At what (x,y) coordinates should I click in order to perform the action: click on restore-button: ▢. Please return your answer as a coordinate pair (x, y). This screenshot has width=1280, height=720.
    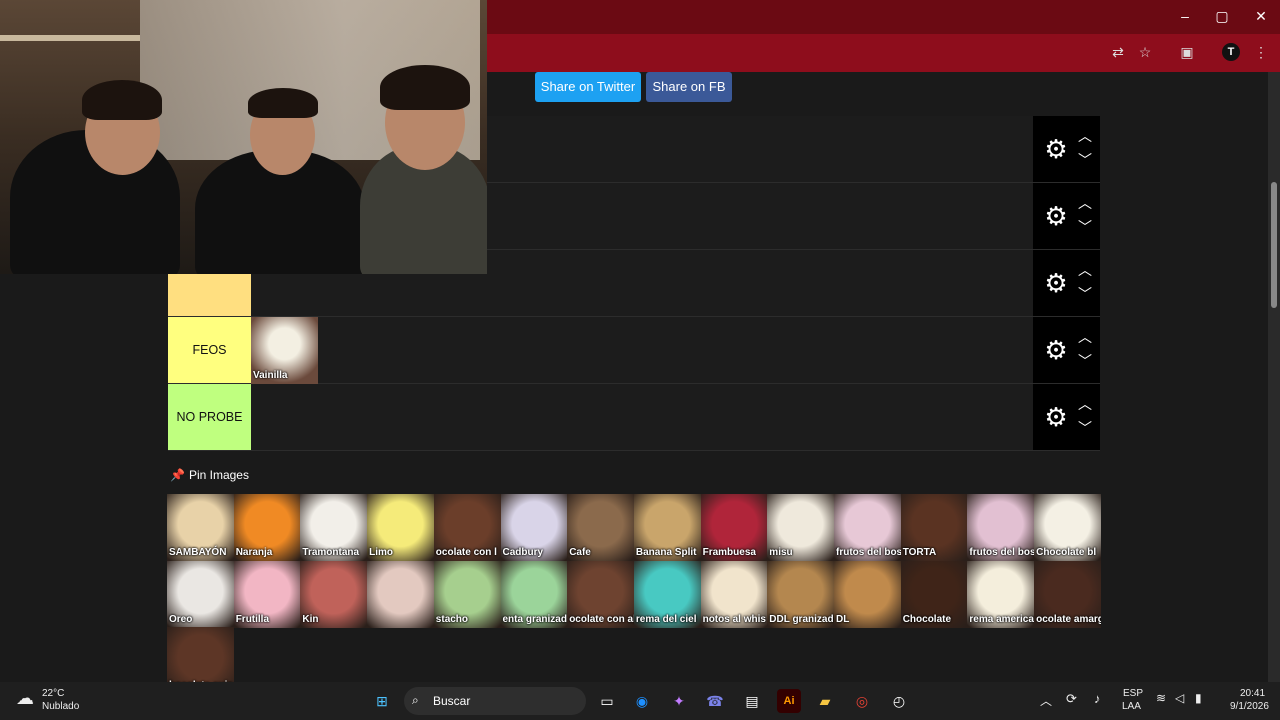
    Looking at the image, I should click on (1222, 16).